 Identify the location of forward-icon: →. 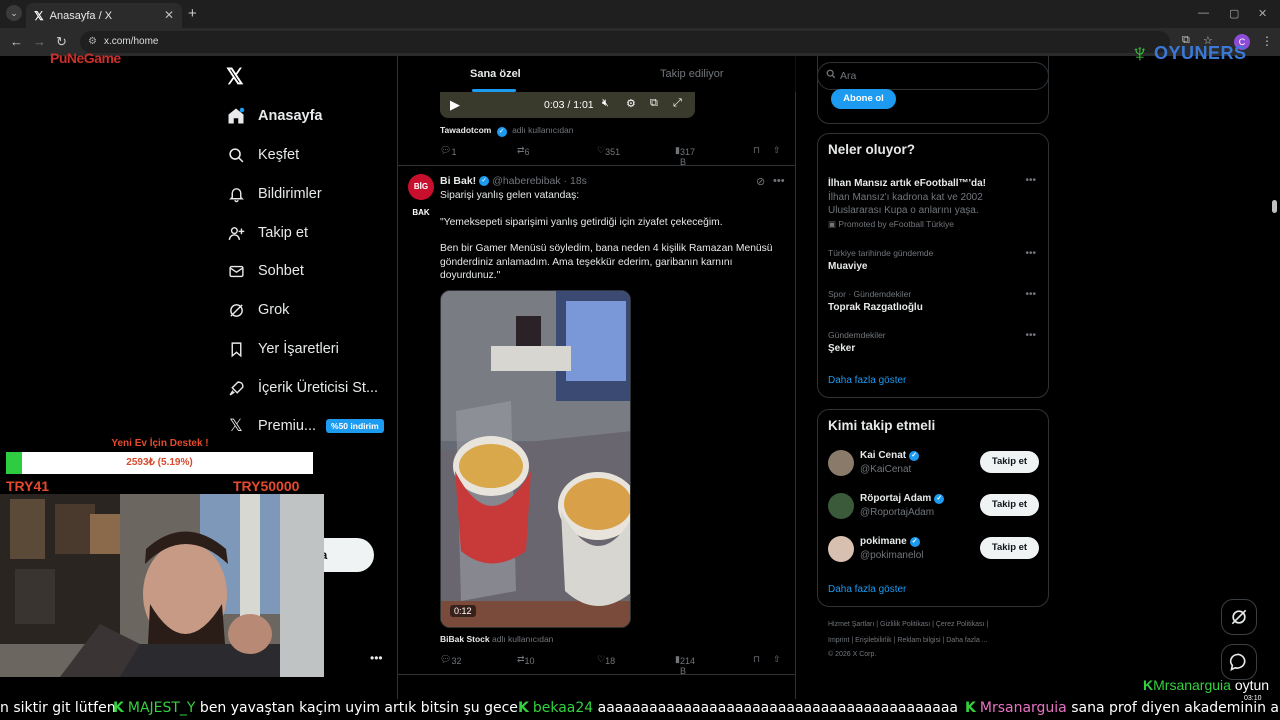
(39, 41).